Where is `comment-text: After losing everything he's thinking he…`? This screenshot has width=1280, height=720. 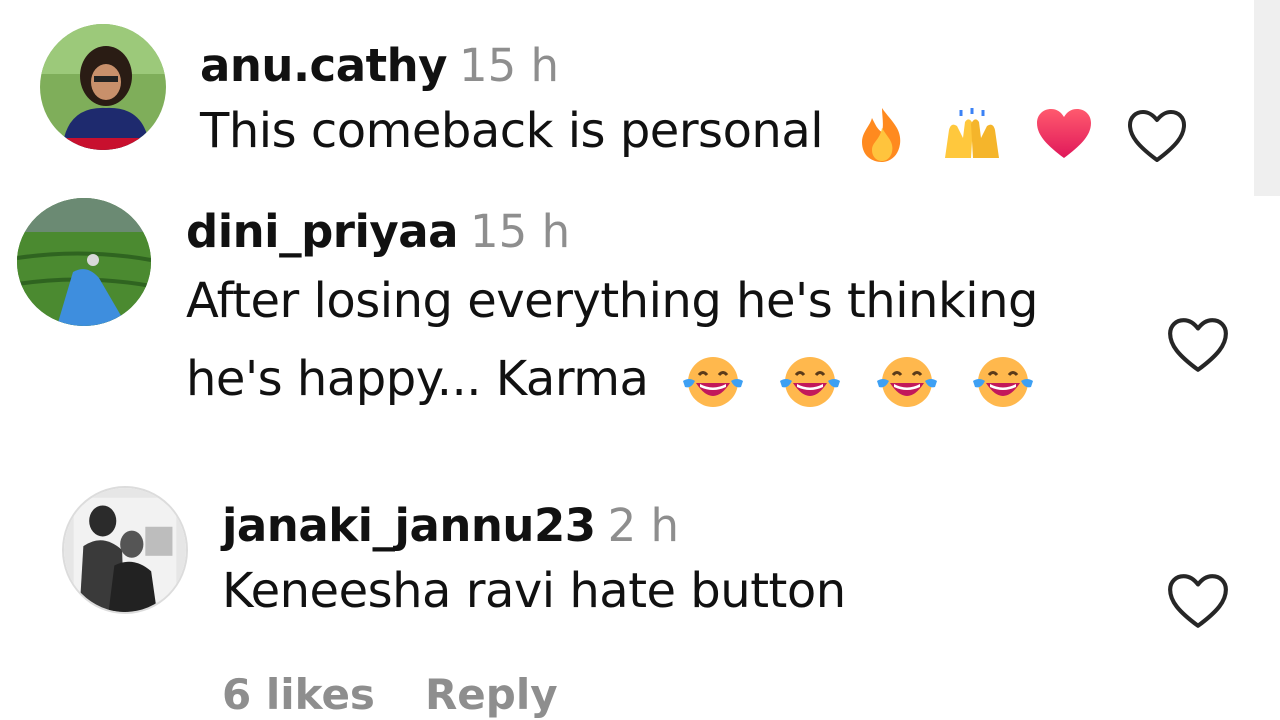 comment-text: After losing everything he's thinking he… is located at coordinates (612, 341).